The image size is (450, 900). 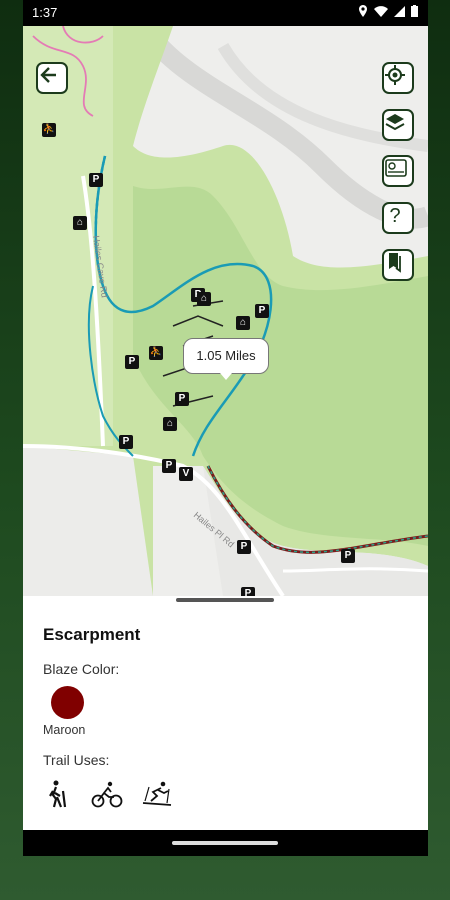 I want to click on distance-tooltip: 1.05 Miles, so click(x=226, y=359).